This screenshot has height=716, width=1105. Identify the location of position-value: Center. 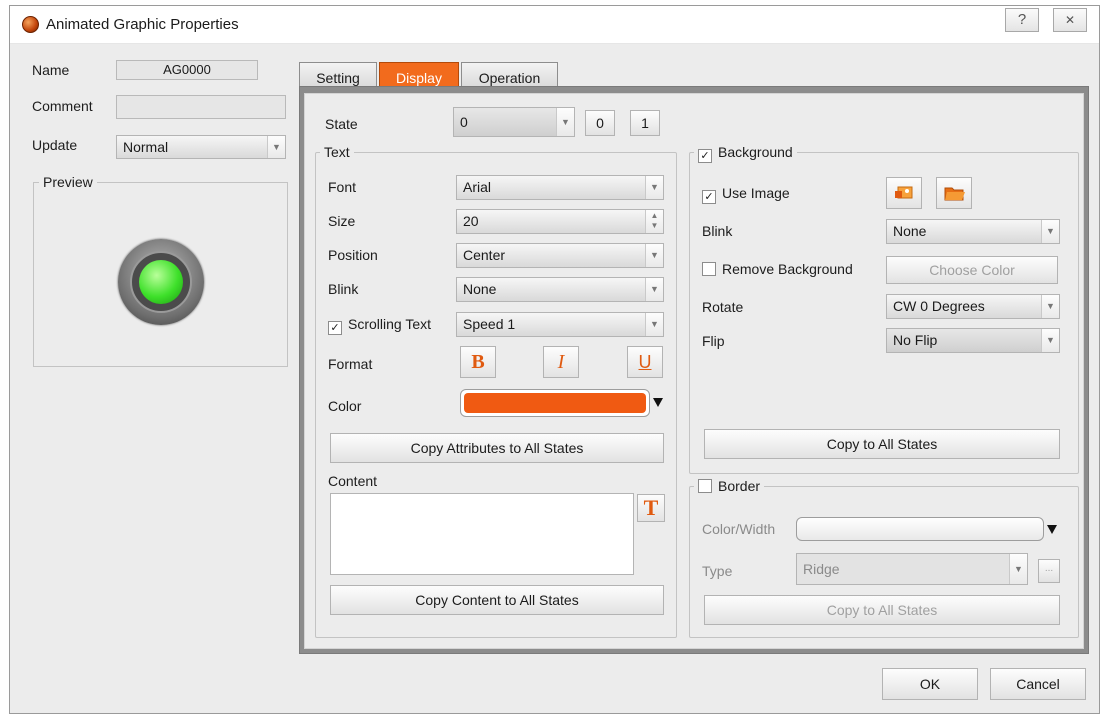
(484, 255).